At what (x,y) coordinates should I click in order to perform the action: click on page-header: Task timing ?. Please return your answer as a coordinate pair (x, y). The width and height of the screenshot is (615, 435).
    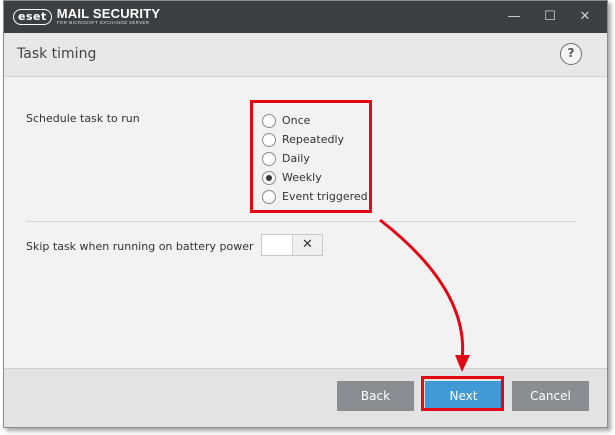
    Looking at the image, I should click on (305, 55).